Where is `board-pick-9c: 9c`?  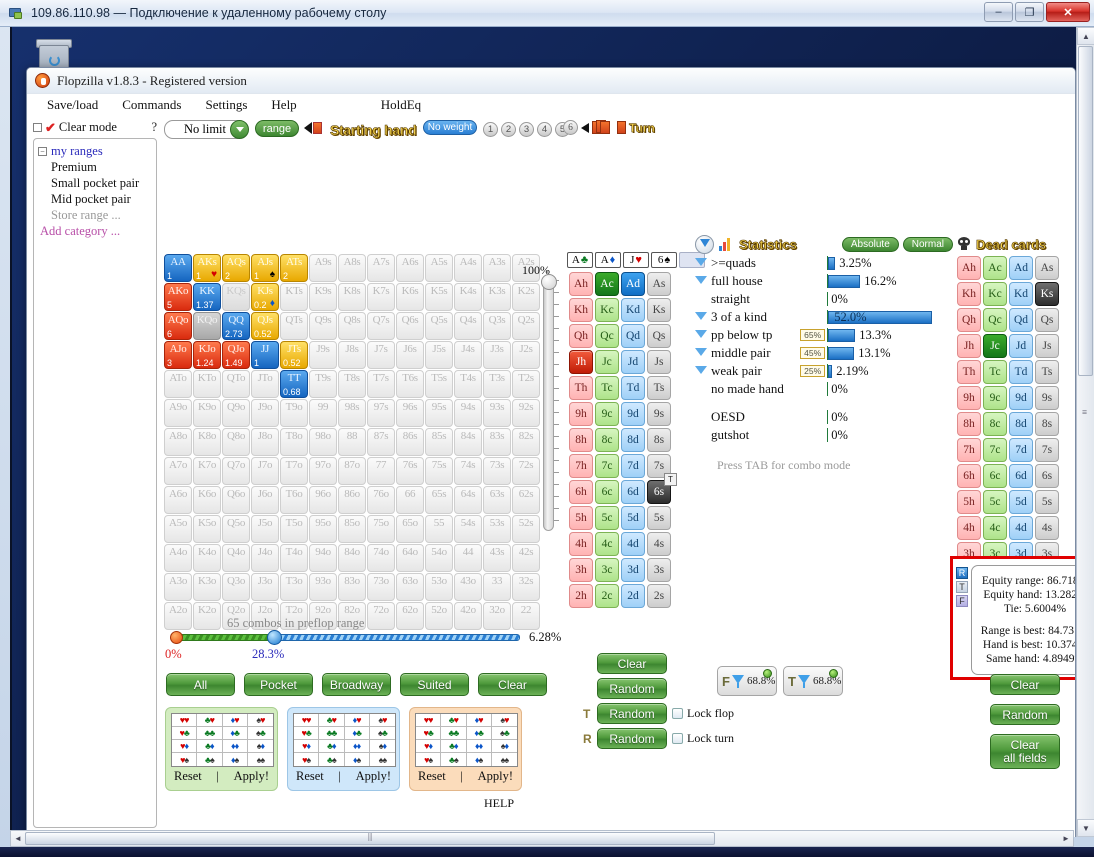 board-pick-9c: 9c is located at coordinates (607, 414).